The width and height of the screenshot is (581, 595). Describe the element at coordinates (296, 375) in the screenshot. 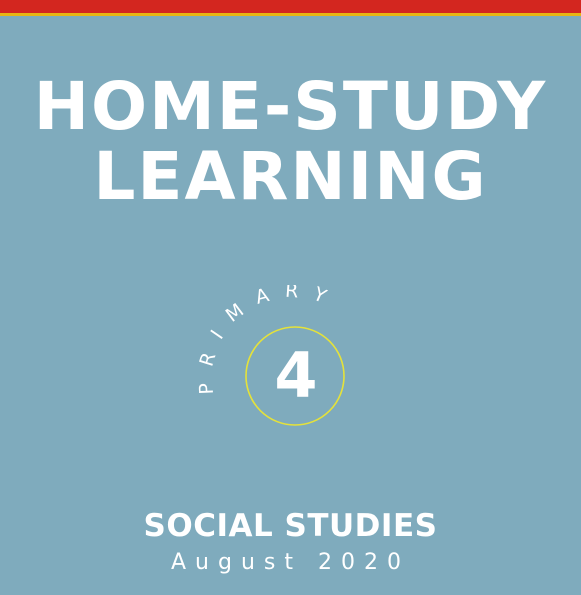

I see `grade-number: 4` at that location.